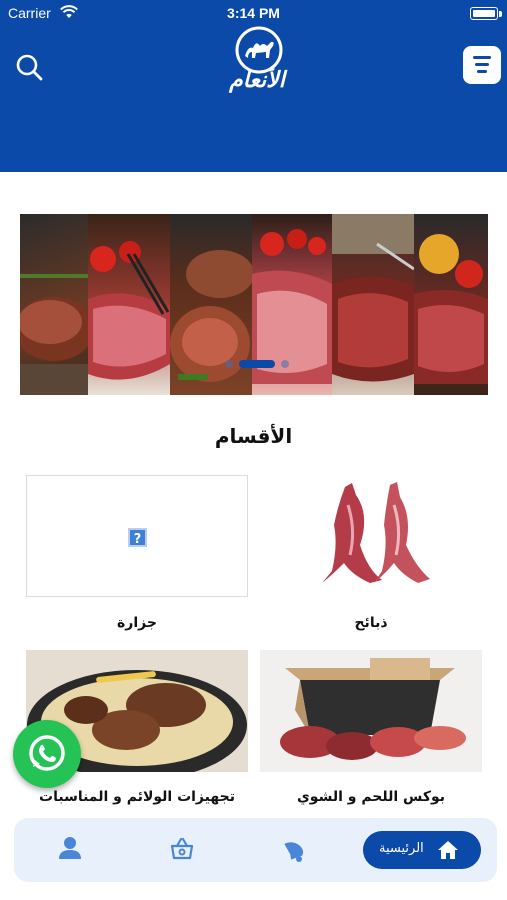  I want to click on cart-icon, so click(182, 848).